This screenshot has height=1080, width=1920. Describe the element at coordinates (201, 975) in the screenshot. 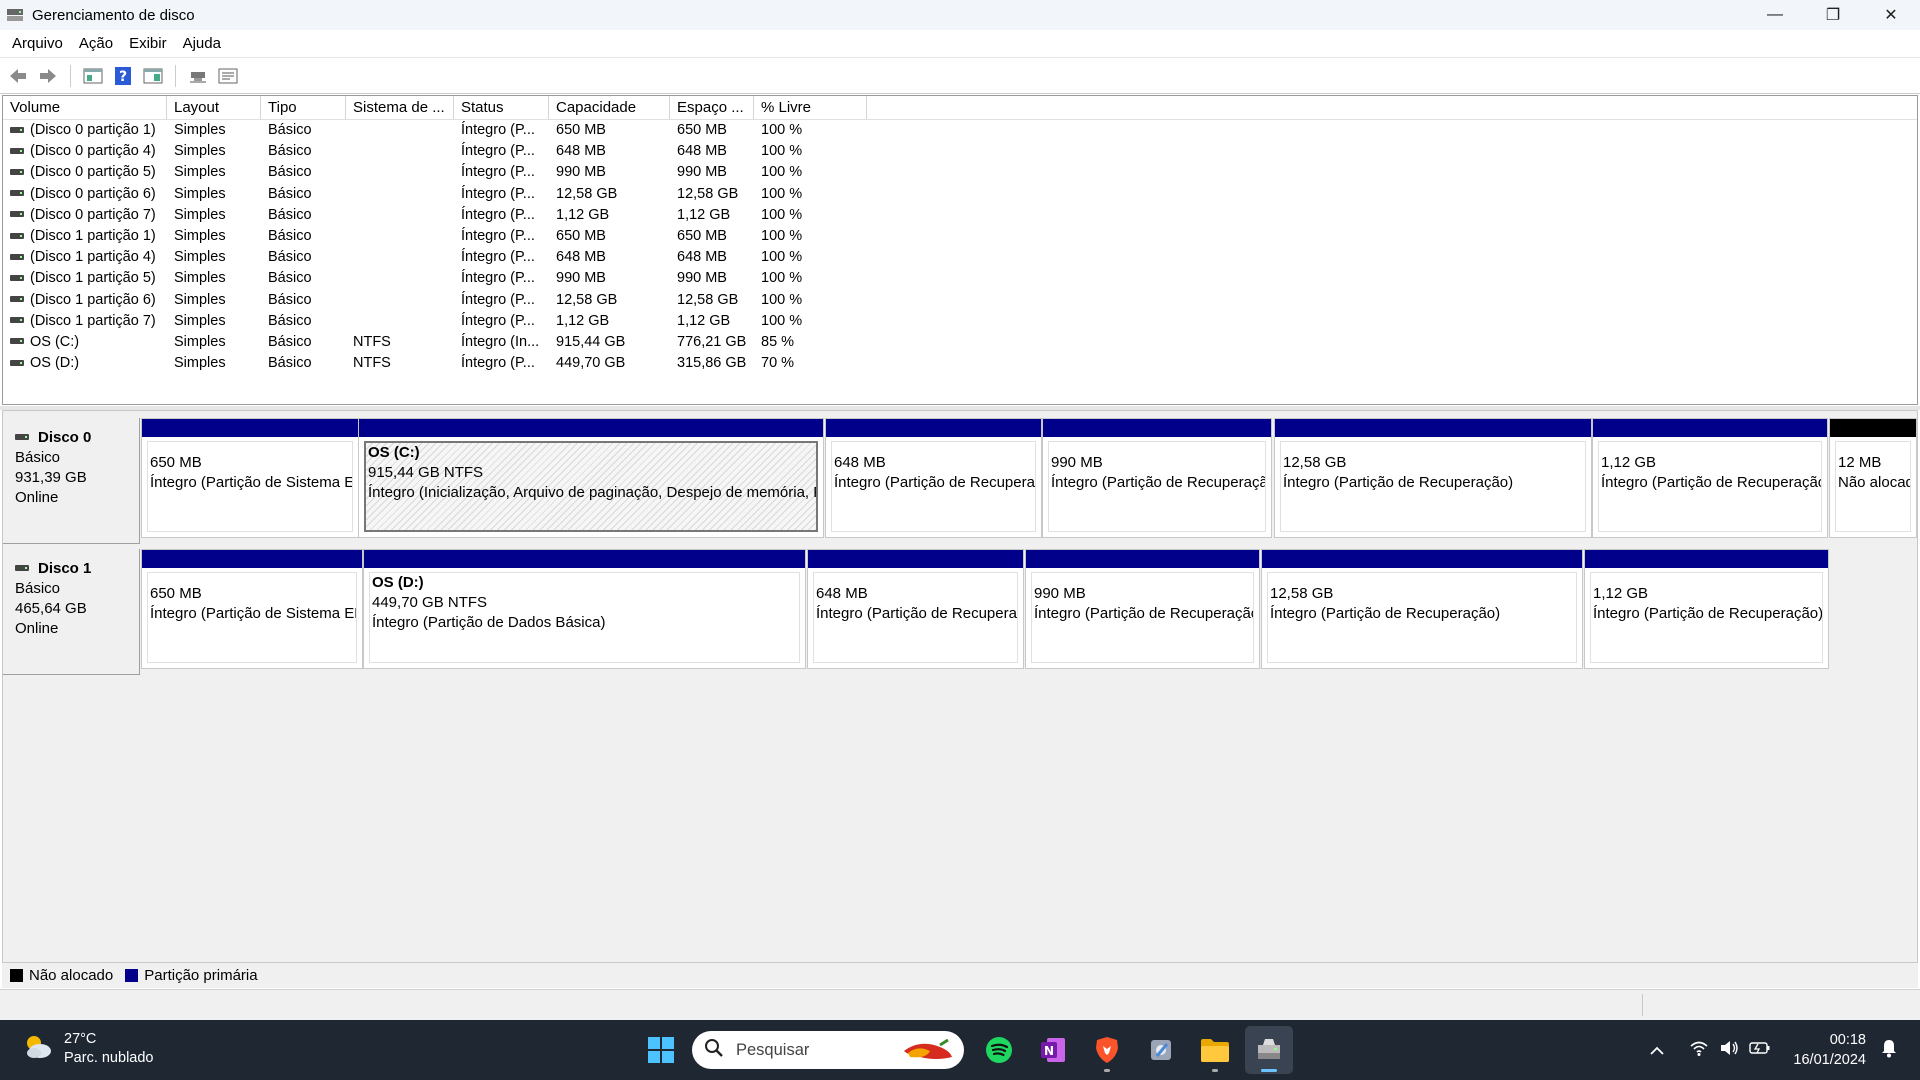

I see `legend-primary-label: Partição primária` at that location.